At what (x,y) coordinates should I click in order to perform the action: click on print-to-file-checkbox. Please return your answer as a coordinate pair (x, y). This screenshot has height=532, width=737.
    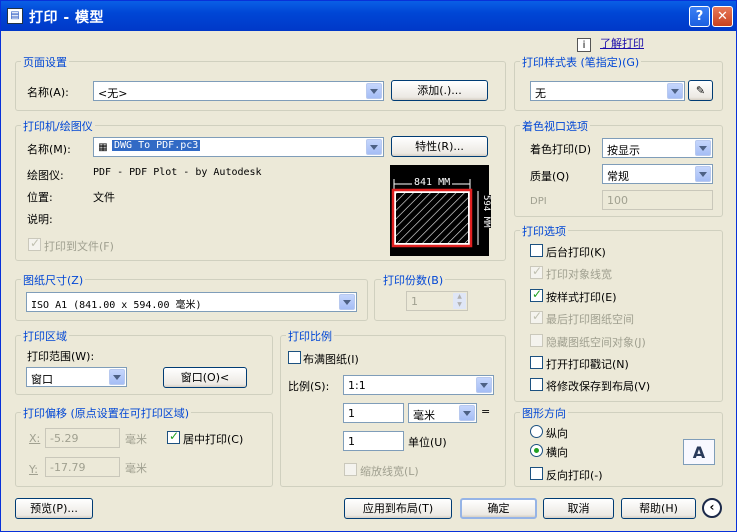
    Looking at the image, I should click on (34, 243).